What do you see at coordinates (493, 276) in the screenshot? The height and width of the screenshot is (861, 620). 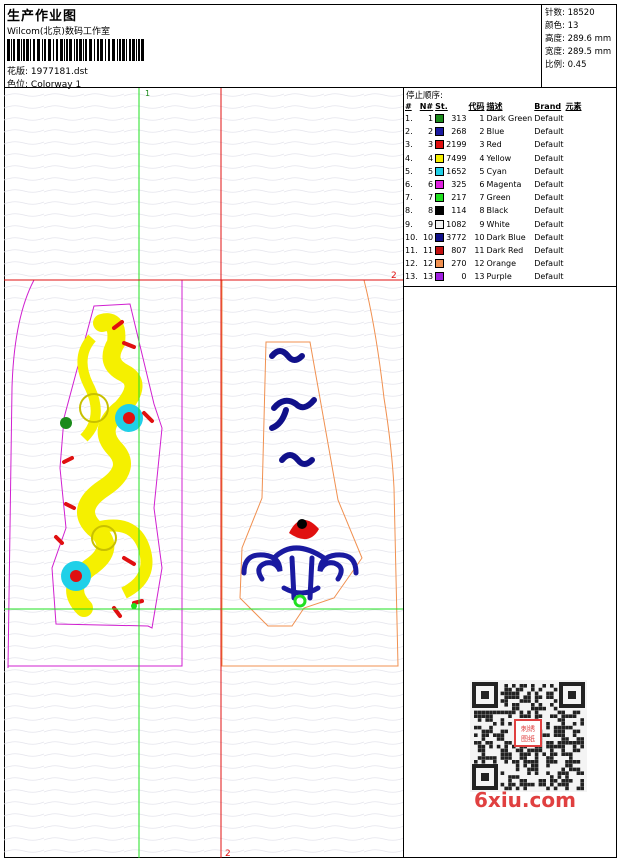 I see `table-row: 13. 13 0 13 Purple Default` at bounding box center [493, 276].